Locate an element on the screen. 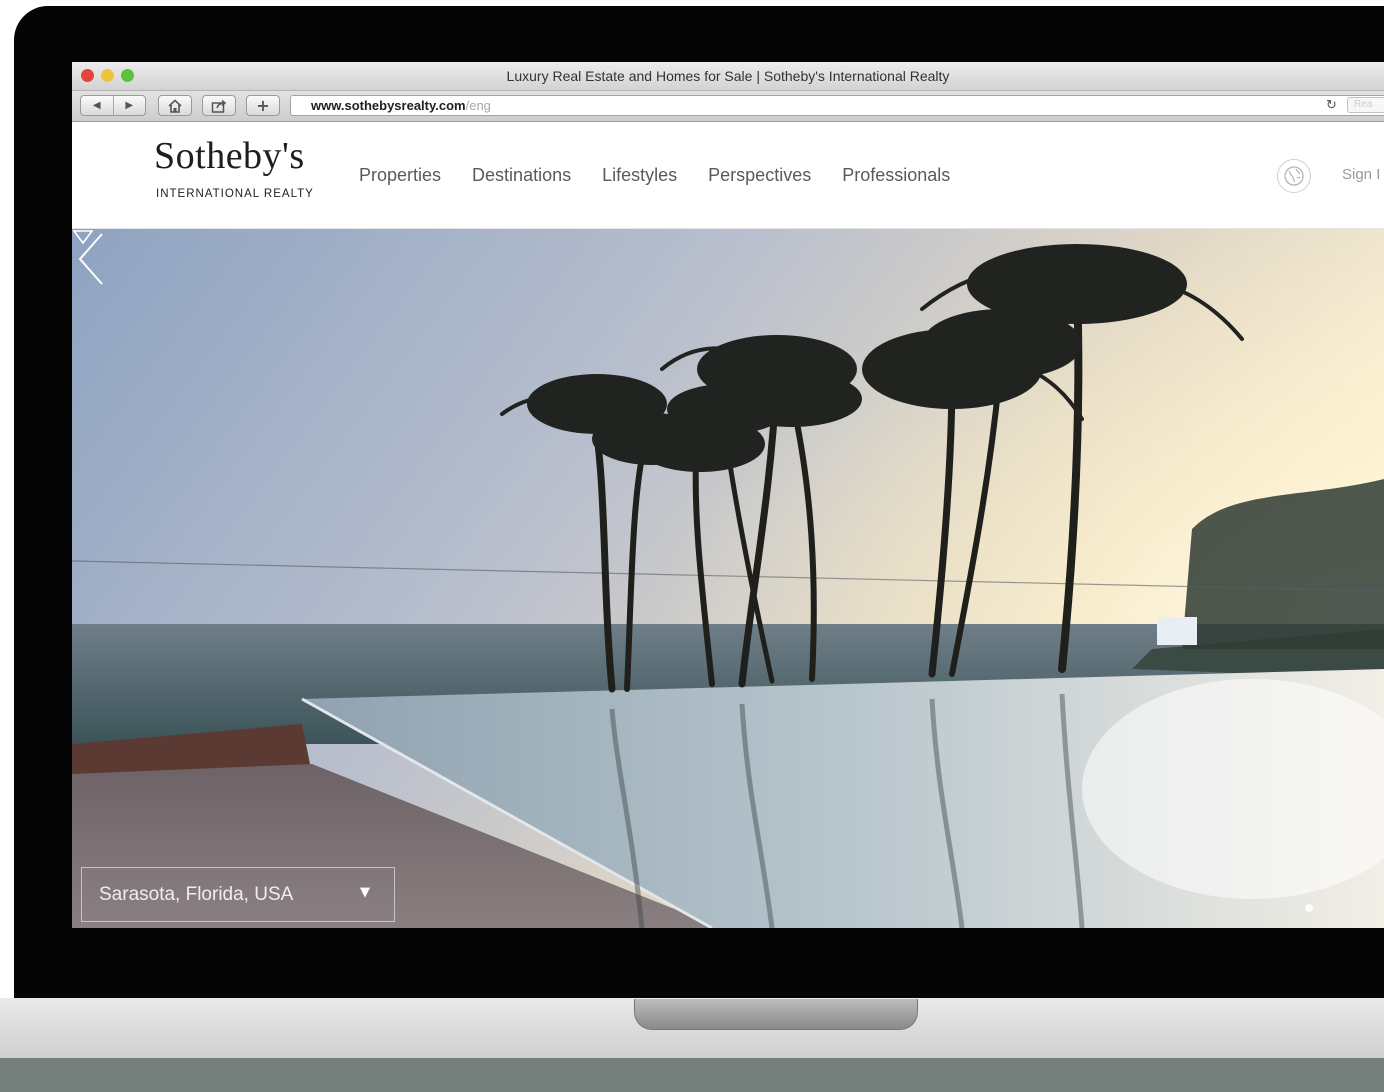 The width and height of the screenshot is (1384, 1092). reader-button: Rea is located at coordinates (1365, 105).